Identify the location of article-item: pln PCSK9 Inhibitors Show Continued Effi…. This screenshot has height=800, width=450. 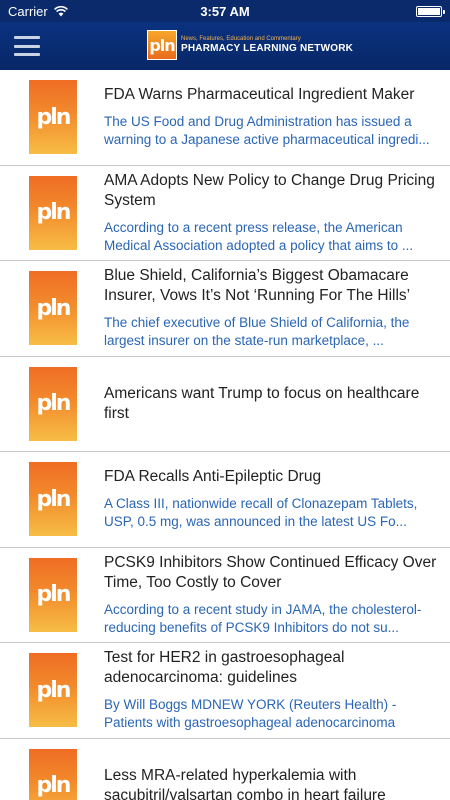
(225, 595).